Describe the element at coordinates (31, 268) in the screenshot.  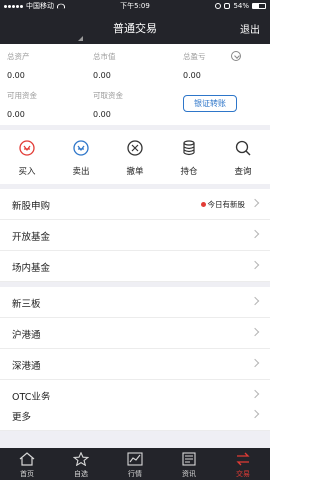
I see `menu-item-exchange-fund-label: 场内基金` at that location.